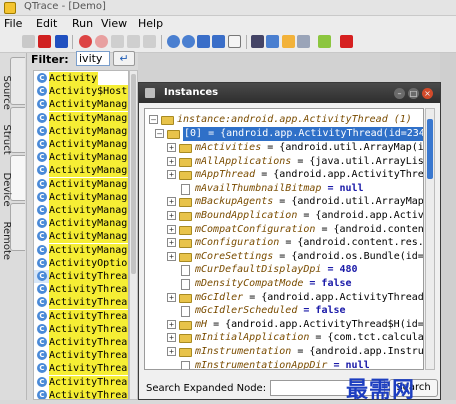  Describe the element at coordinates (369, 338) in the screenshot. I see `field-value: = {com.tct.calculator.` at that location.